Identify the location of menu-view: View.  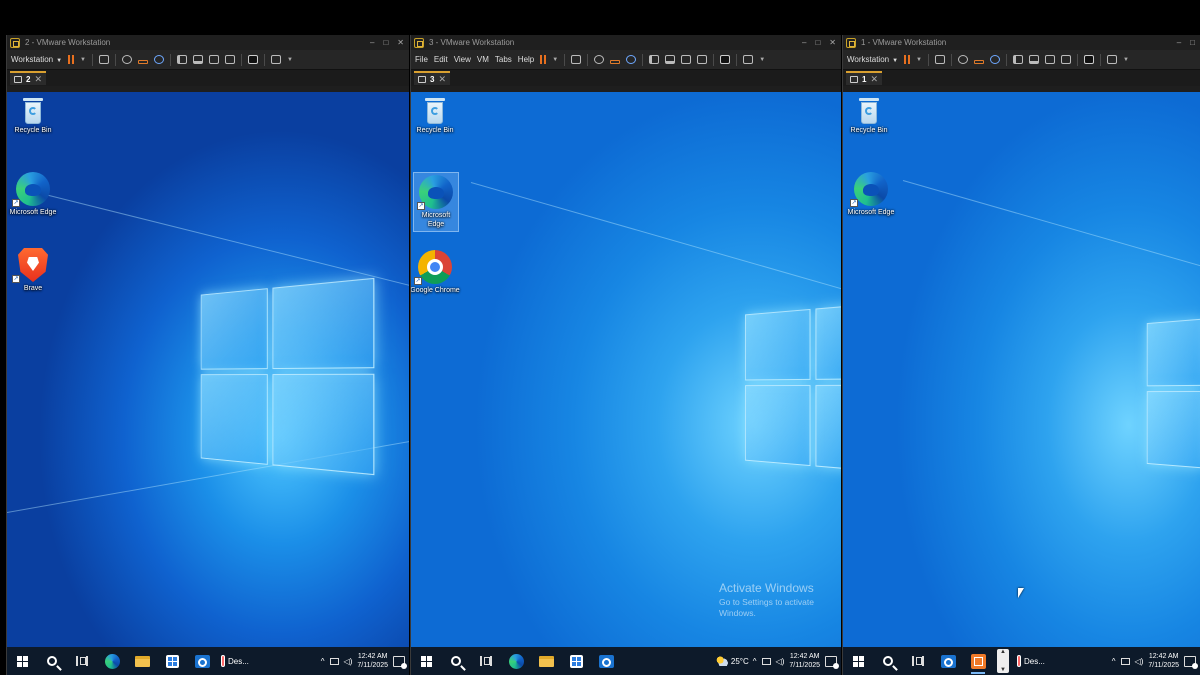
(462, 59).